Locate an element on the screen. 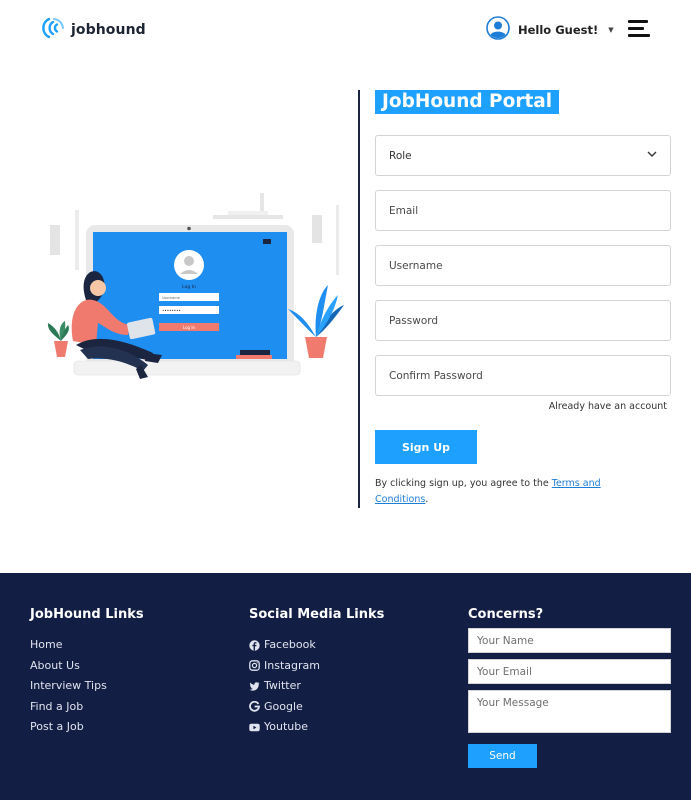 The height and width of the screenshot is (800, 691). footer-social-facebook: Facebook is located at coordinates (284, 645).